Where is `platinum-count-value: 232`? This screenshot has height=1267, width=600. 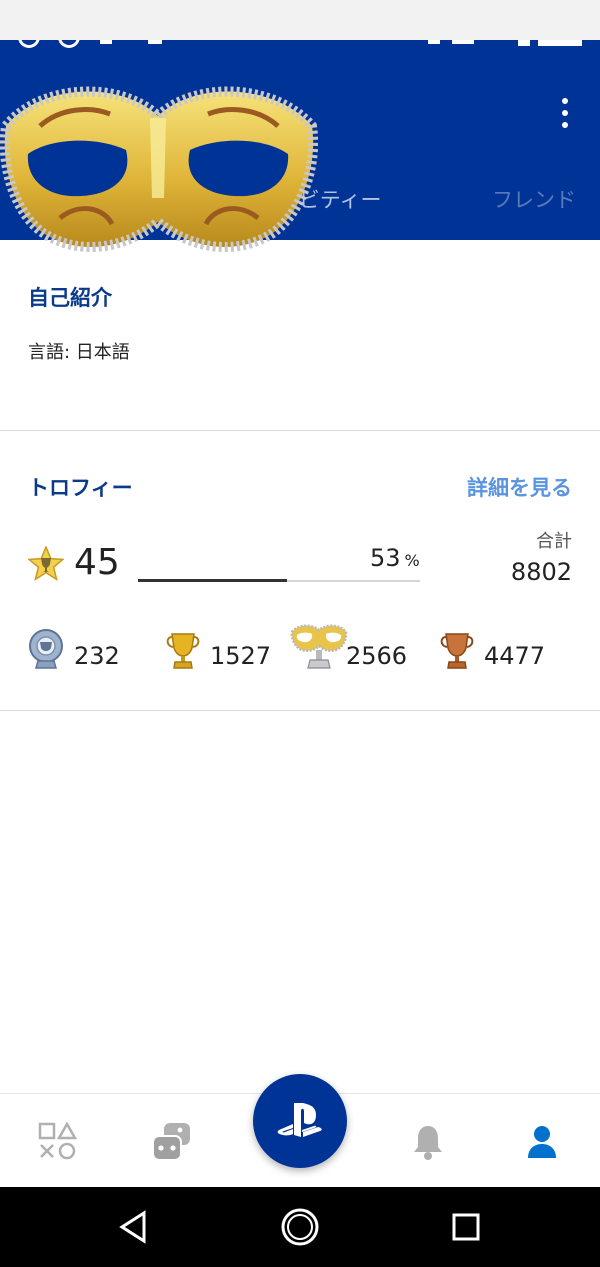 platinum-count-value: 232 is located at coordinates (97, 656).